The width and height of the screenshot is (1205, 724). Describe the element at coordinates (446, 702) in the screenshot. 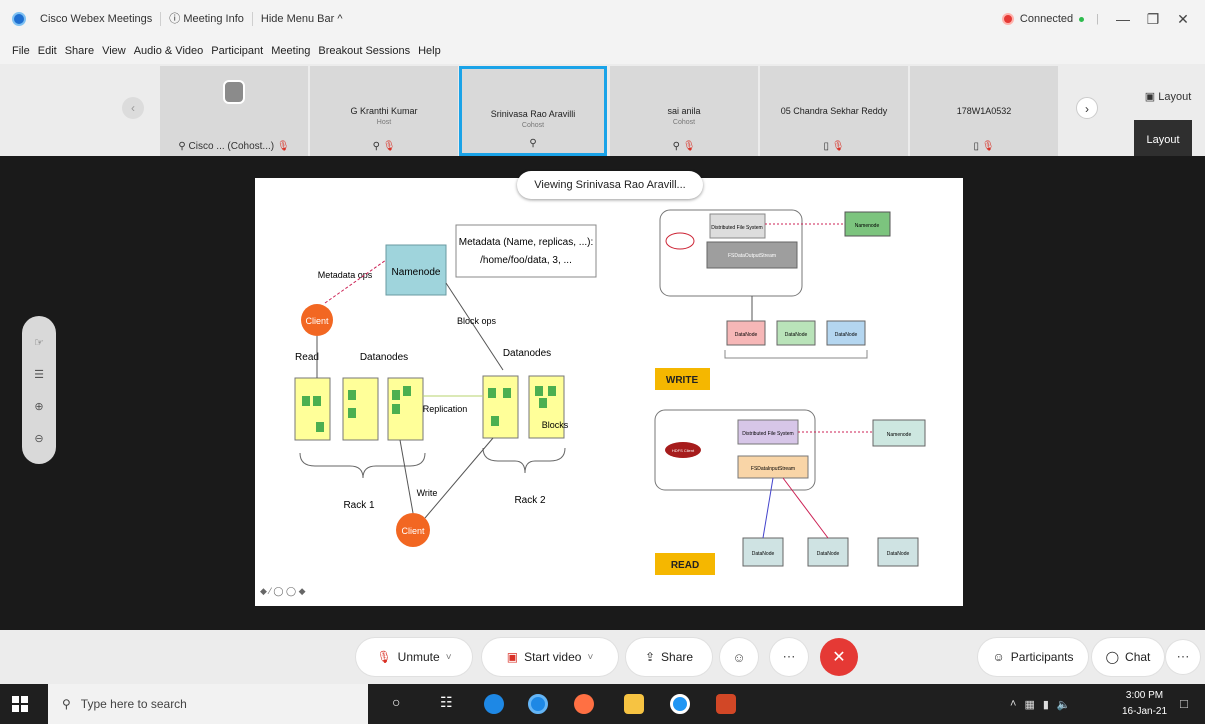

I see `task-view-icon: ☷` at that location.